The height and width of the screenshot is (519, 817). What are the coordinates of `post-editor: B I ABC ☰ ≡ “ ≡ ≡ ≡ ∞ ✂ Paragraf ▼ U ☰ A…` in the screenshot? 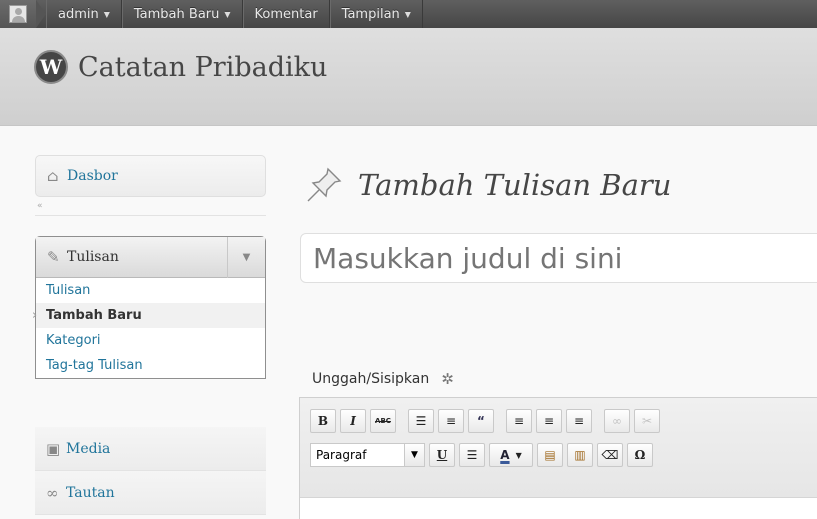 It's located at (558, 458).